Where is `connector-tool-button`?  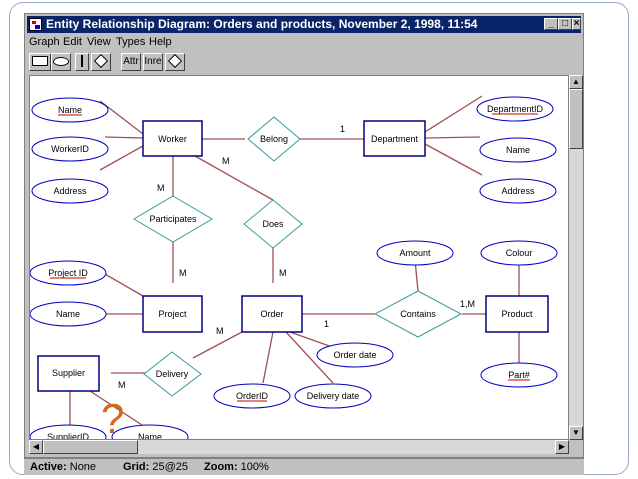 connector-tool-button is located at coordinates (82, 62).